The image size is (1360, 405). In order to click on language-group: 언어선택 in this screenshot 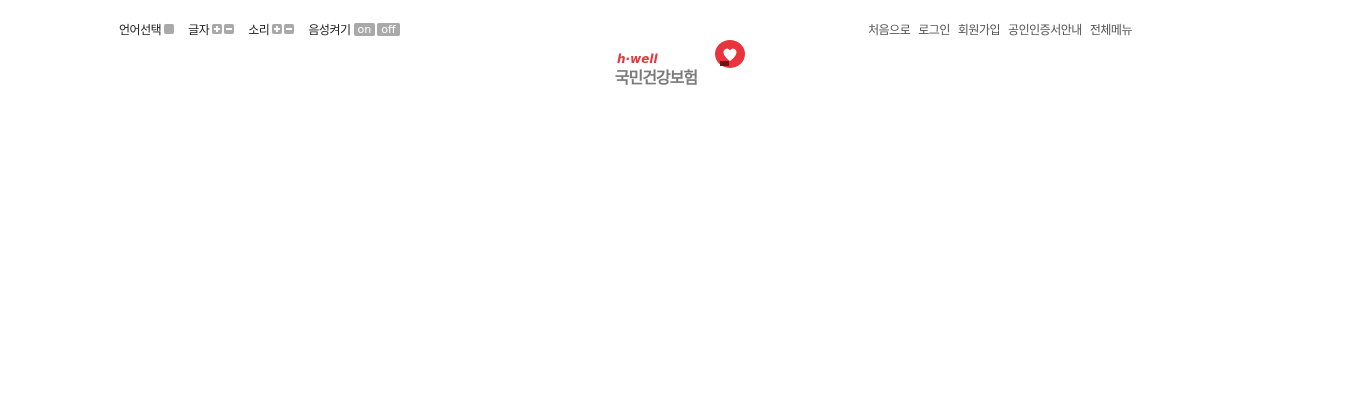, I will do `click(147, 29)`.